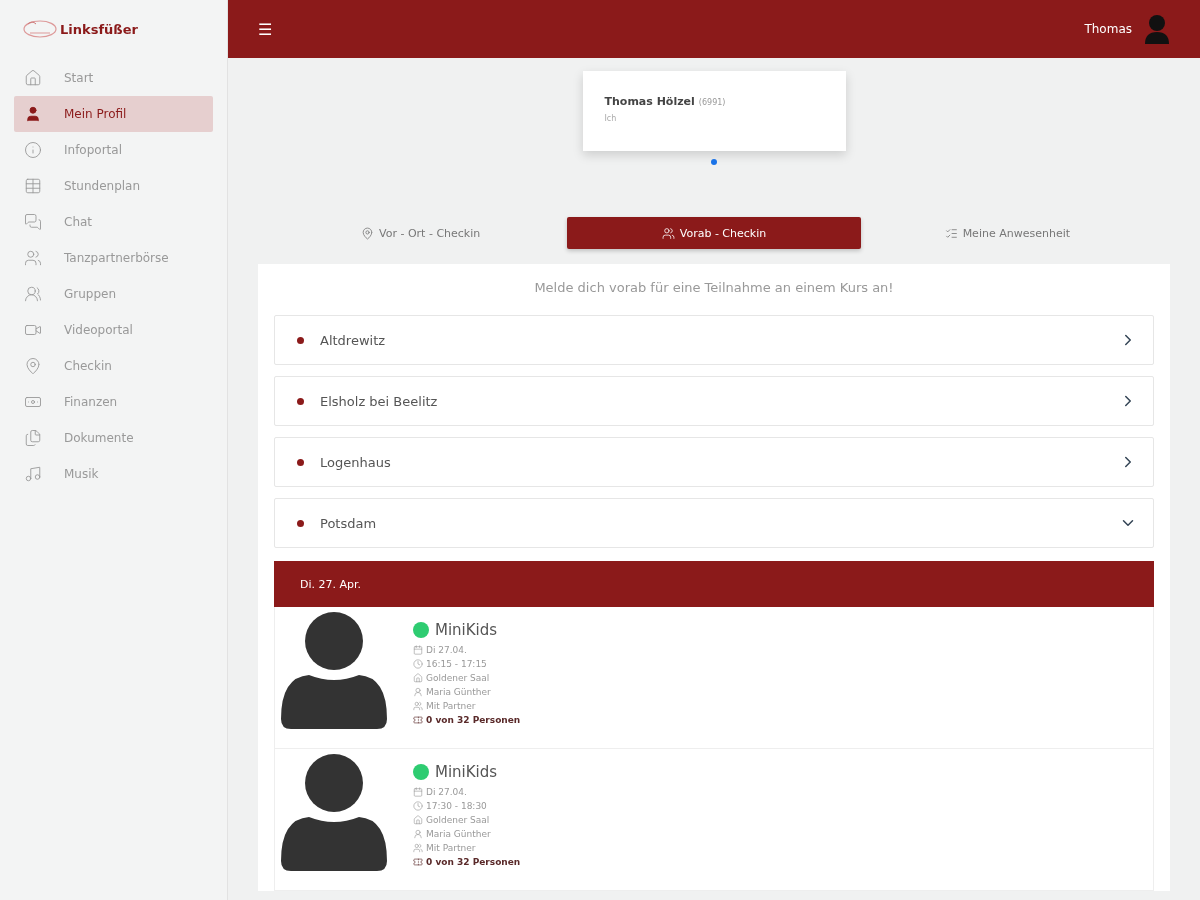 Image resolution: width=1200 pixels, height=900 pixels. Describe the element at coordinates (714, 678) in the screenshot. I see `course-row: MiniKids Di 27.04. 16:15 - 17:15 Goldener Saal Maria Günther Mit Partner 0 von 32 Personen` at that location.